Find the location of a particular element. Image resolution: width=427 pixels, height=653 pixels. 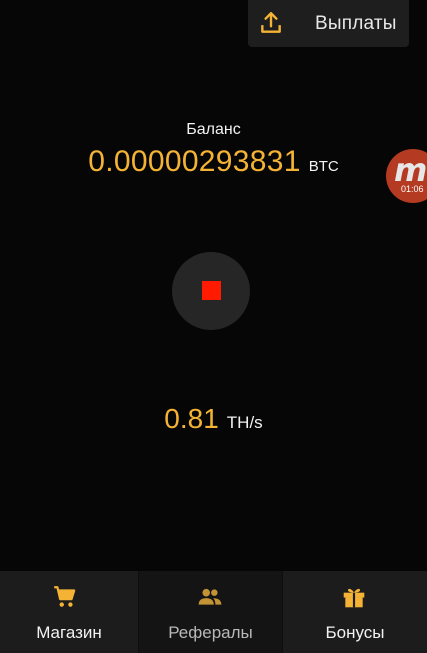

stop-icon is located at coordinates (211, 290).